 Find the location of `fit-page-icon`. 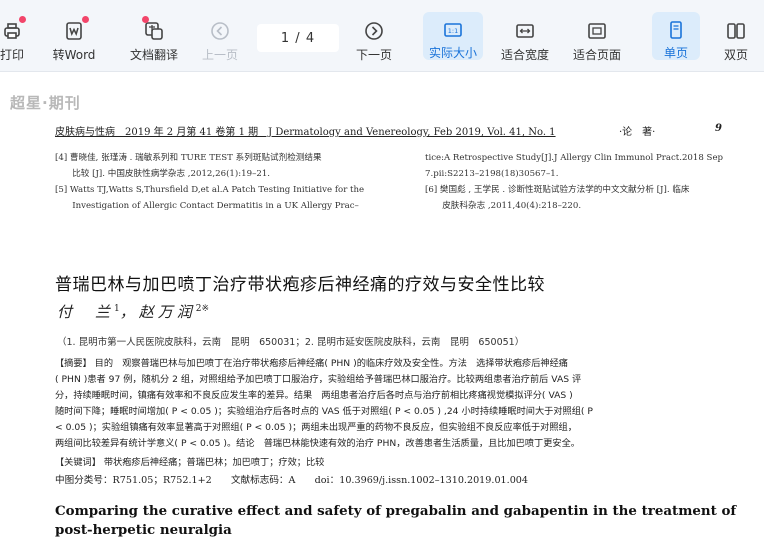

fit-page-icon is located at coordinates (597, 31).